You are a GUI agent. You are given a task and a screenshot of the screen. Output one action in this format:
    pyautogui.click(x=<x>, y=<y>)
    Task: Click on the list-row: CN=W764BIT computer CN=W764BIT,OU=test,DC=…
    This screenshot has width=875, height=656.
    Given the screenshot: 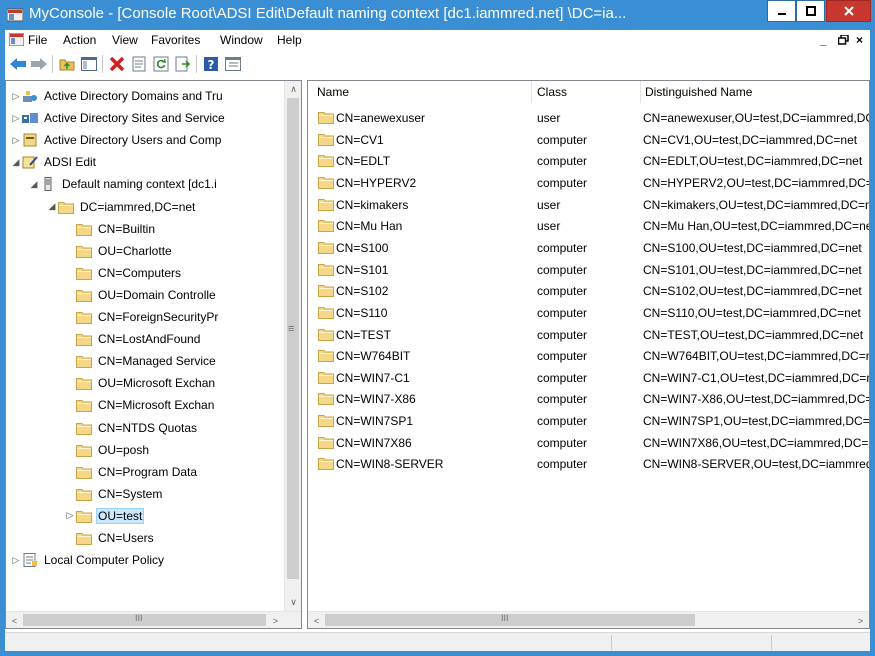 What is the action you would take?
    pyautogui.click(x=588, y=356)
    